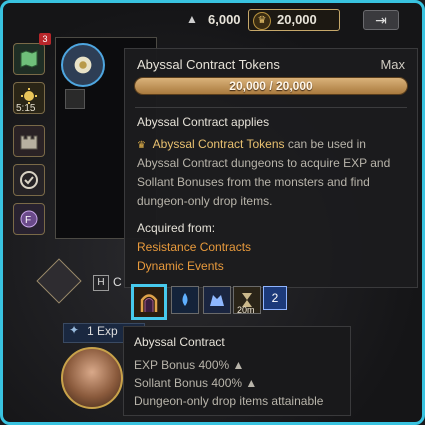 Image resolution: width=425 pixels, height=425 pixels. I want to click on emblem-icon: F, so click(29, 219).